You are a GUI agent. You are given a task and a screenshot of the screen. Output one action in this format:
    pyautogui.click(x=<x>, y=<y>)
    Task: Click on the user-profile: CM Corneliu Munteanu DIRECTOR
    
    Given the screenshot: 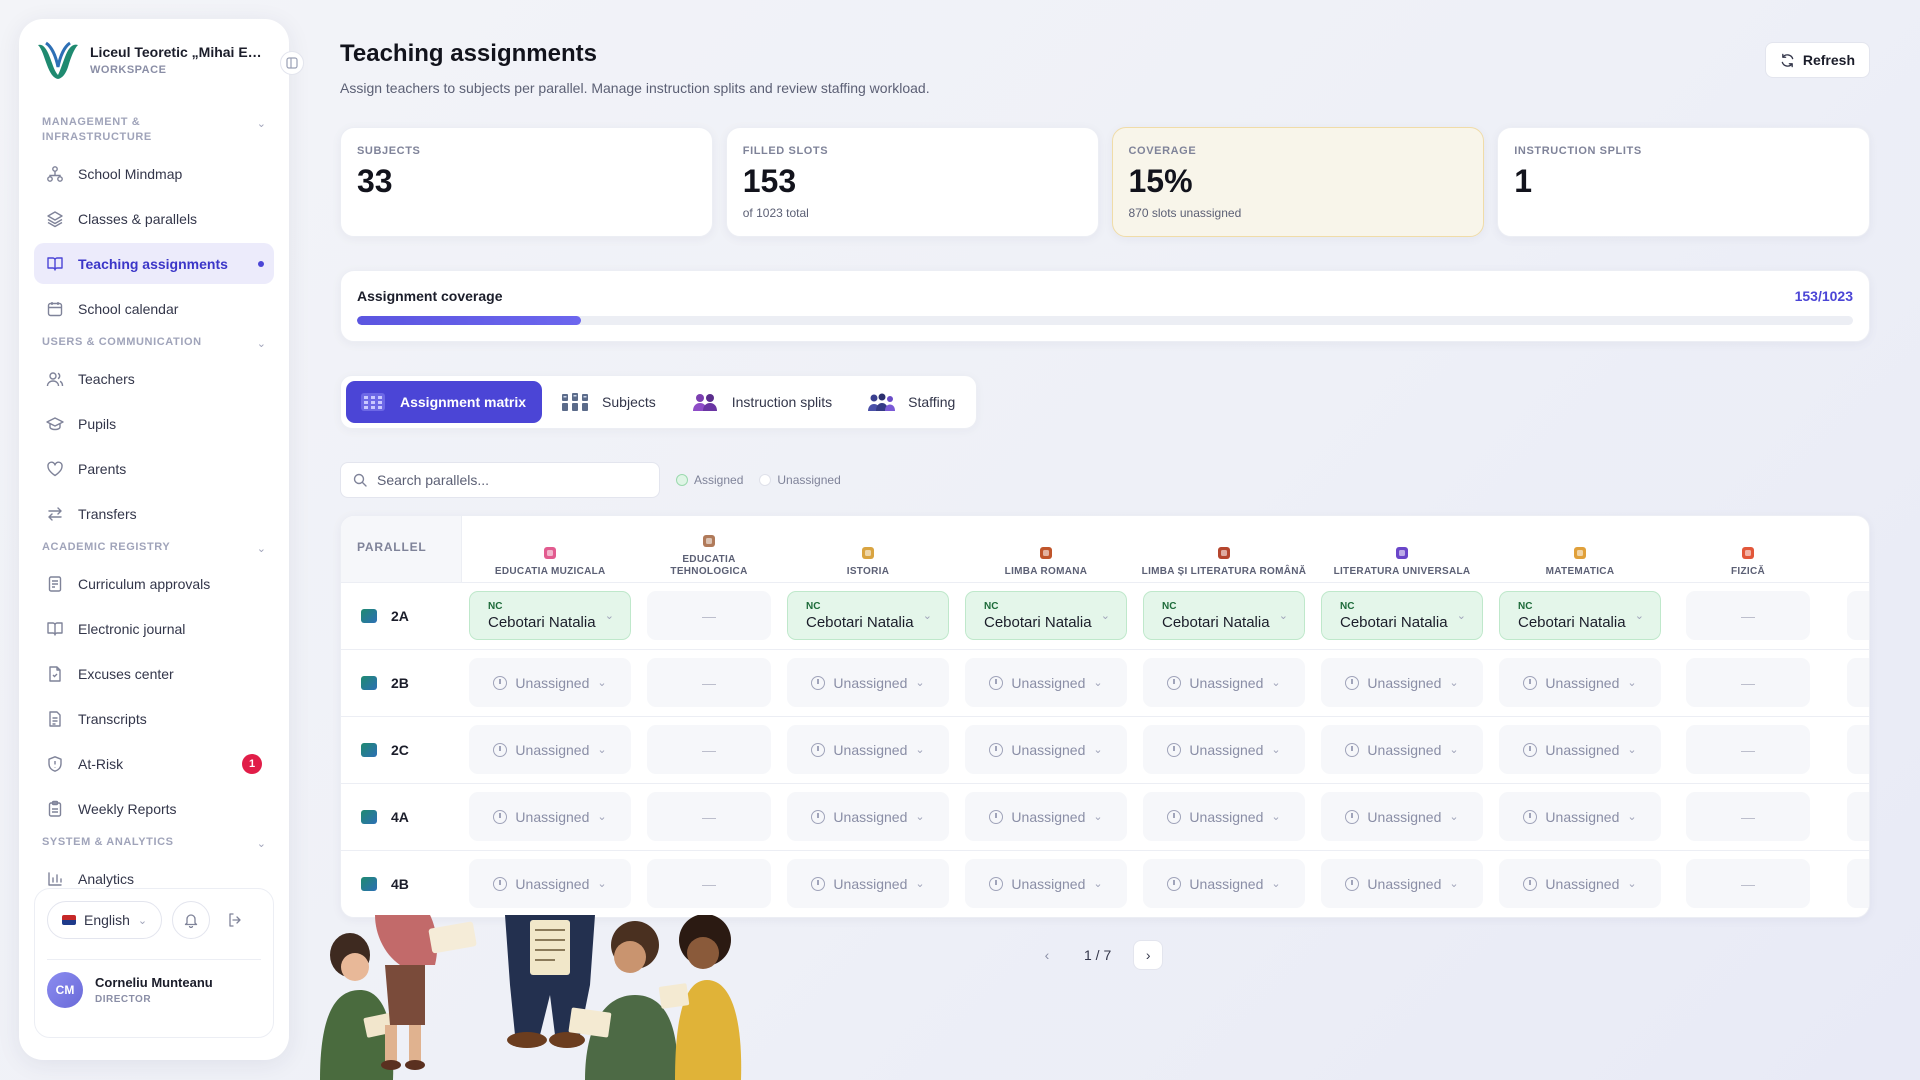 What is the action you would take?
    pyautogui.click(x=154, y=983)
    